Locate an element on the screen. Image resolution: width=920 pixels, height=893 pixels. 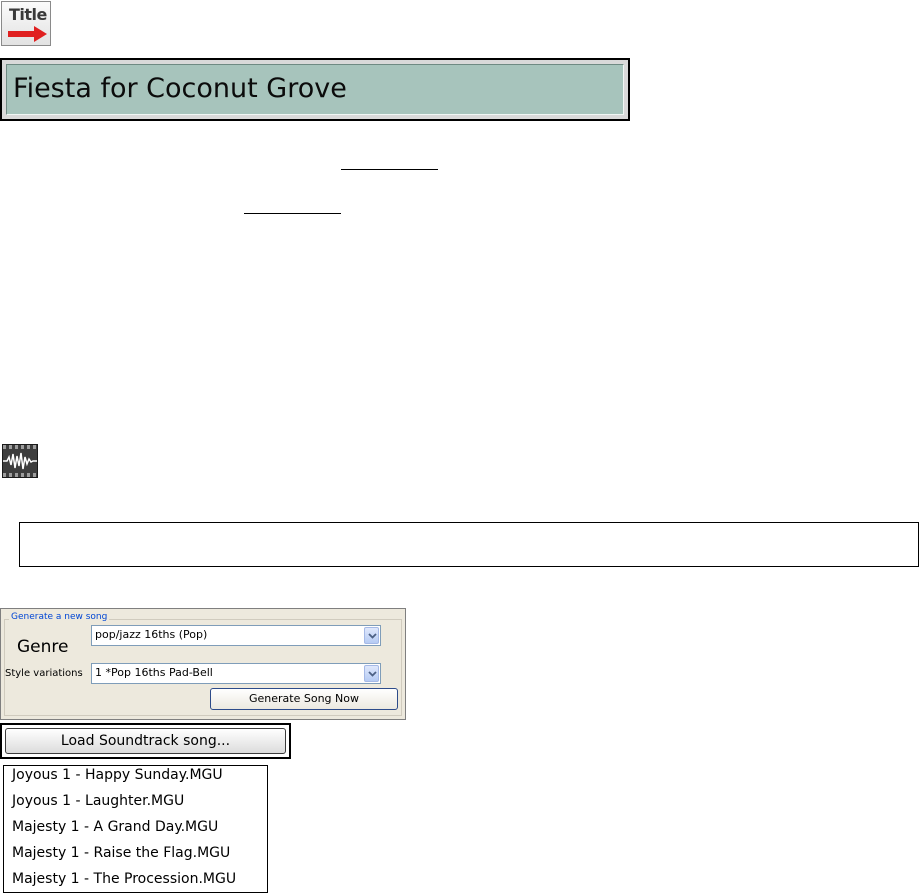
film-strip-bottom is located at coordinates (20, 475).